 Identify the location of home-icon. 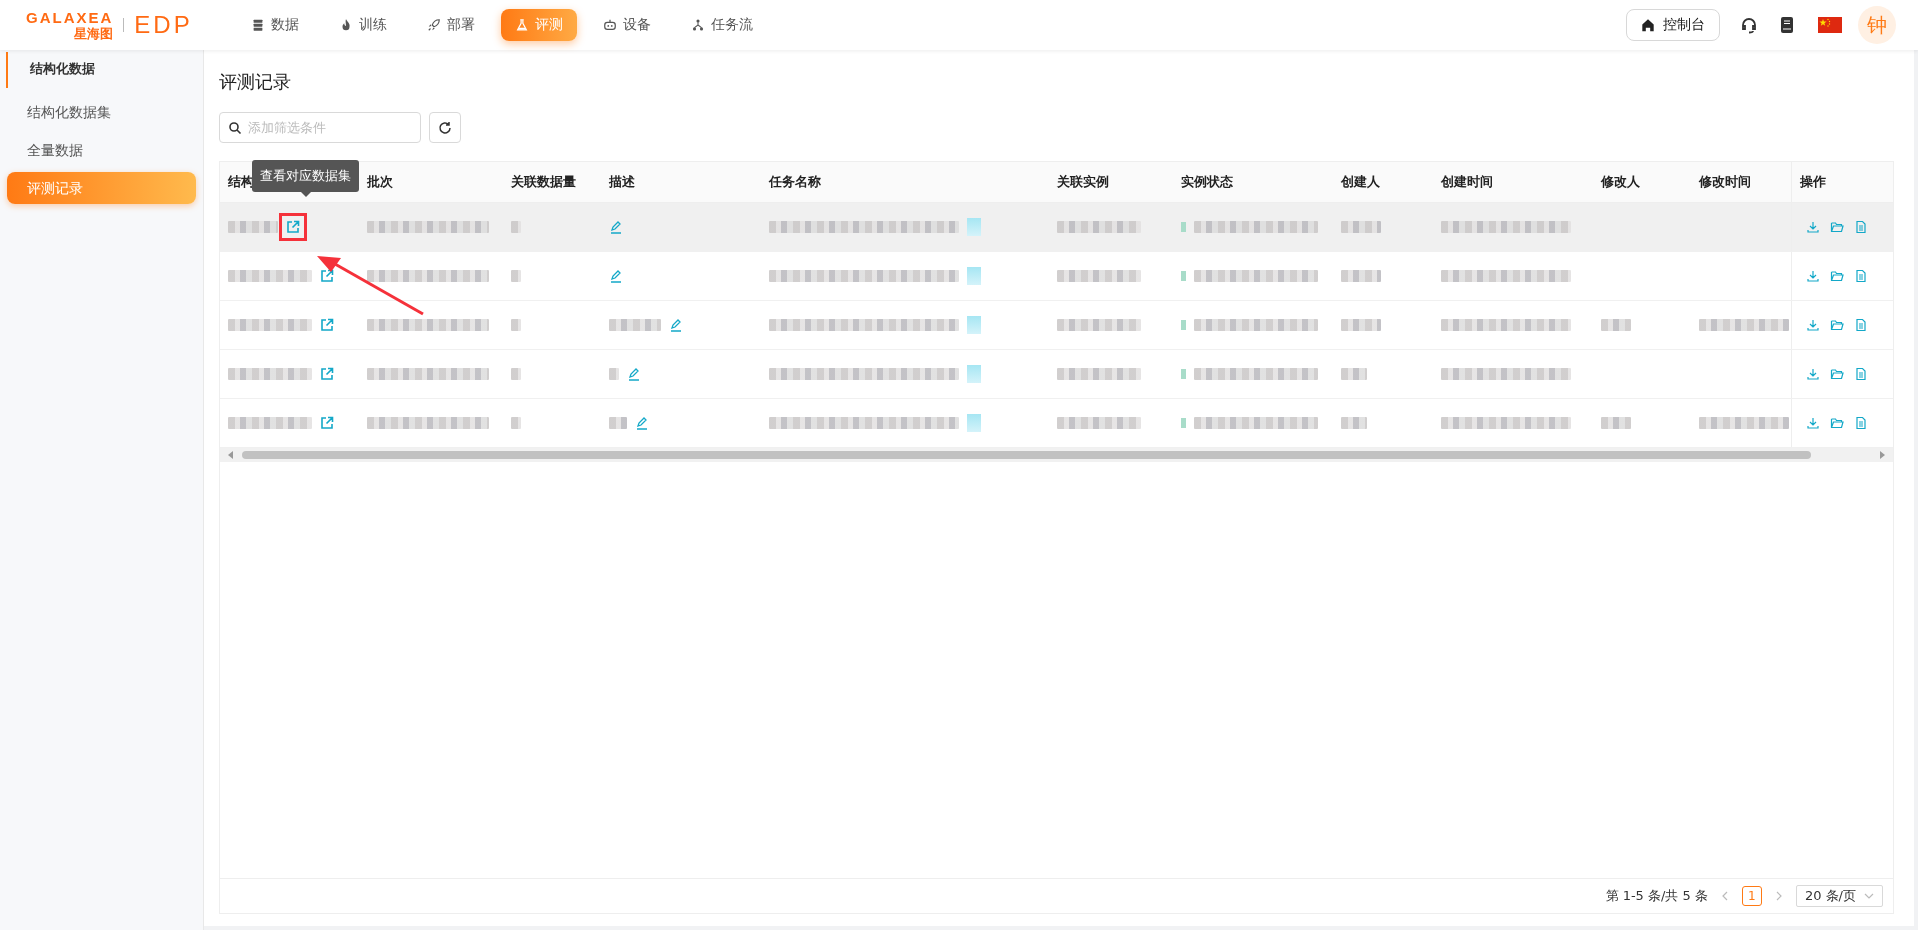
(1648, 25).